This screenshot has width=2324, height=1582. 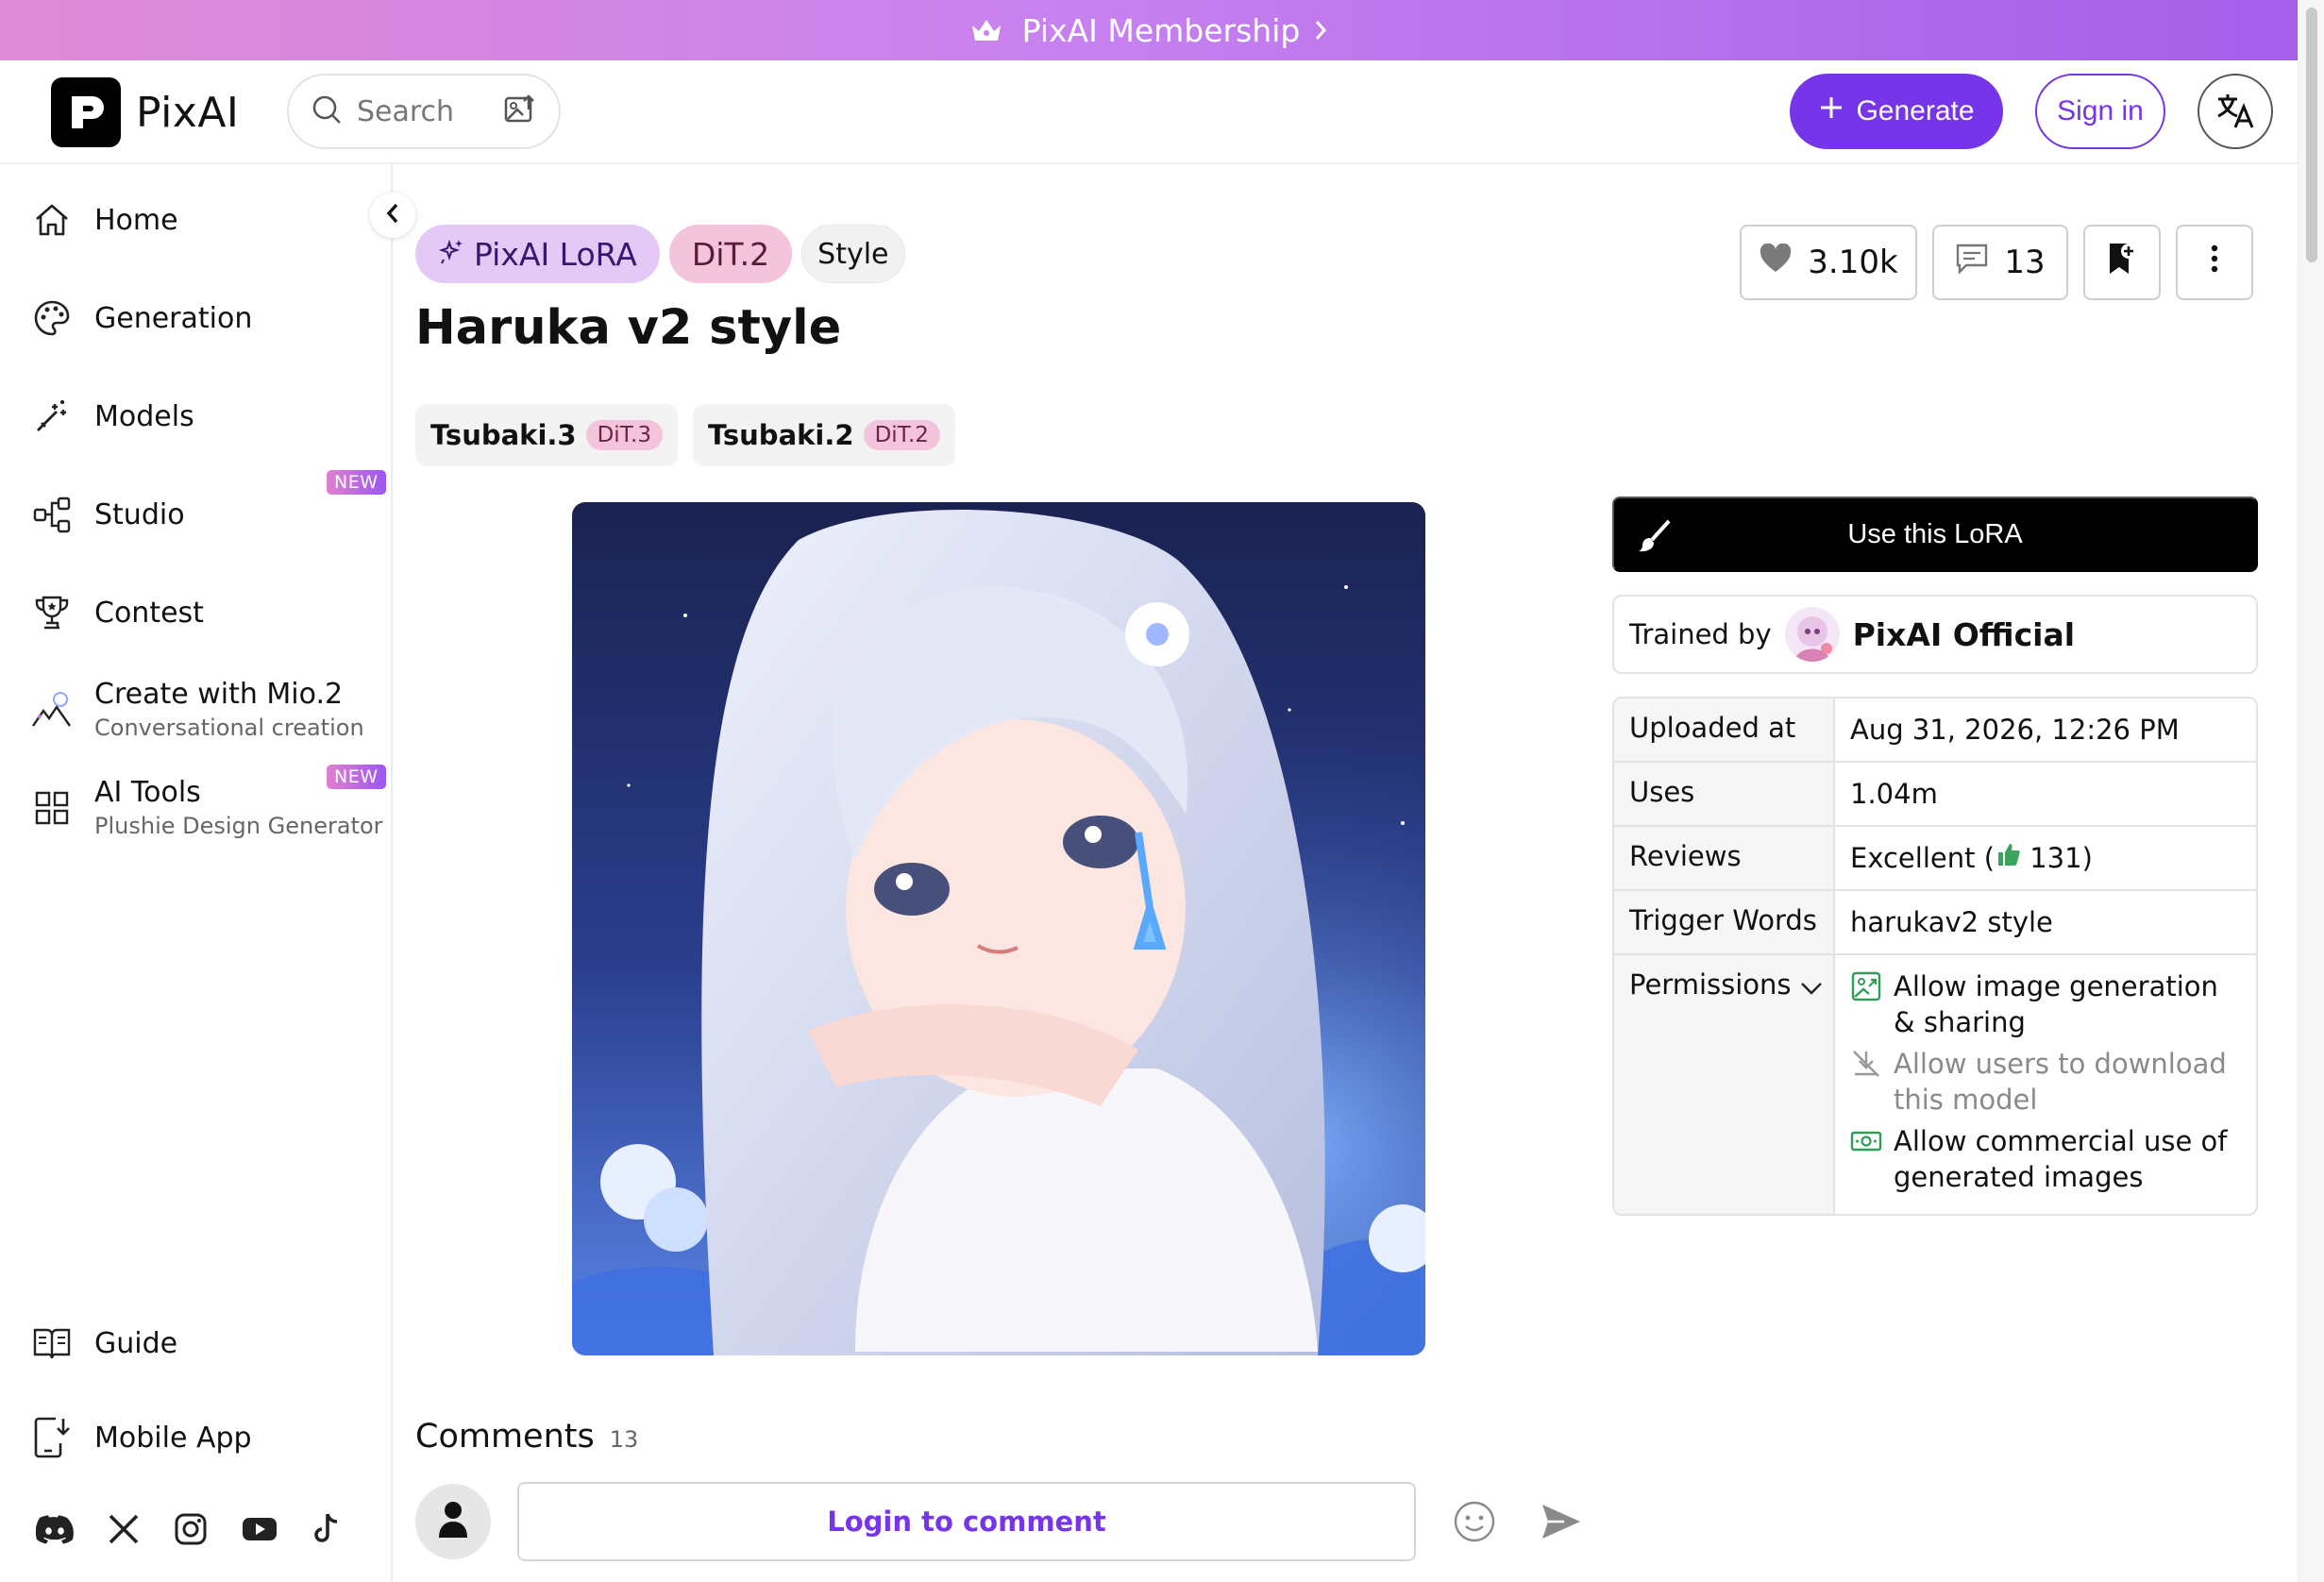 I want to click on version-name: Tsubaki.2, so click(x=780, y=435).